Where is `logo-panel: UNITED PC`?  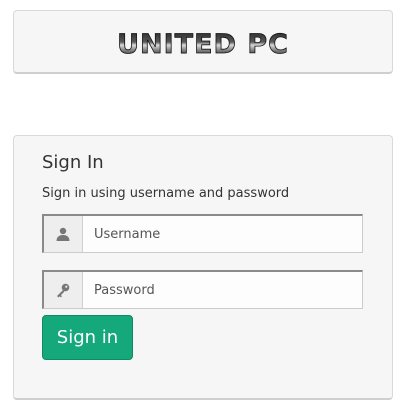
logo-panel: UNITED PC is located at coordinates (203, 42).